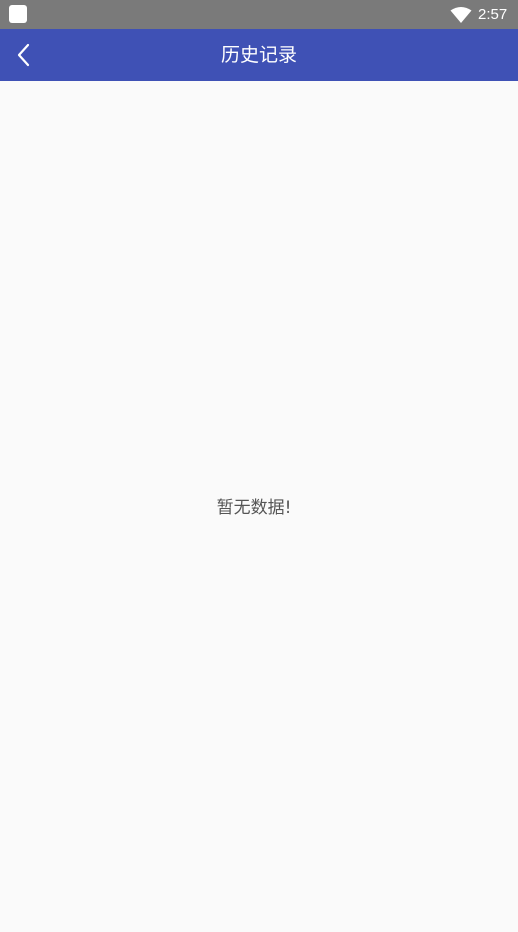 The image size is (518, 932). What do you see at coordinates (461, 15) in the screenshot?
I see `wifi-icon` at bounding box center [461, 15].